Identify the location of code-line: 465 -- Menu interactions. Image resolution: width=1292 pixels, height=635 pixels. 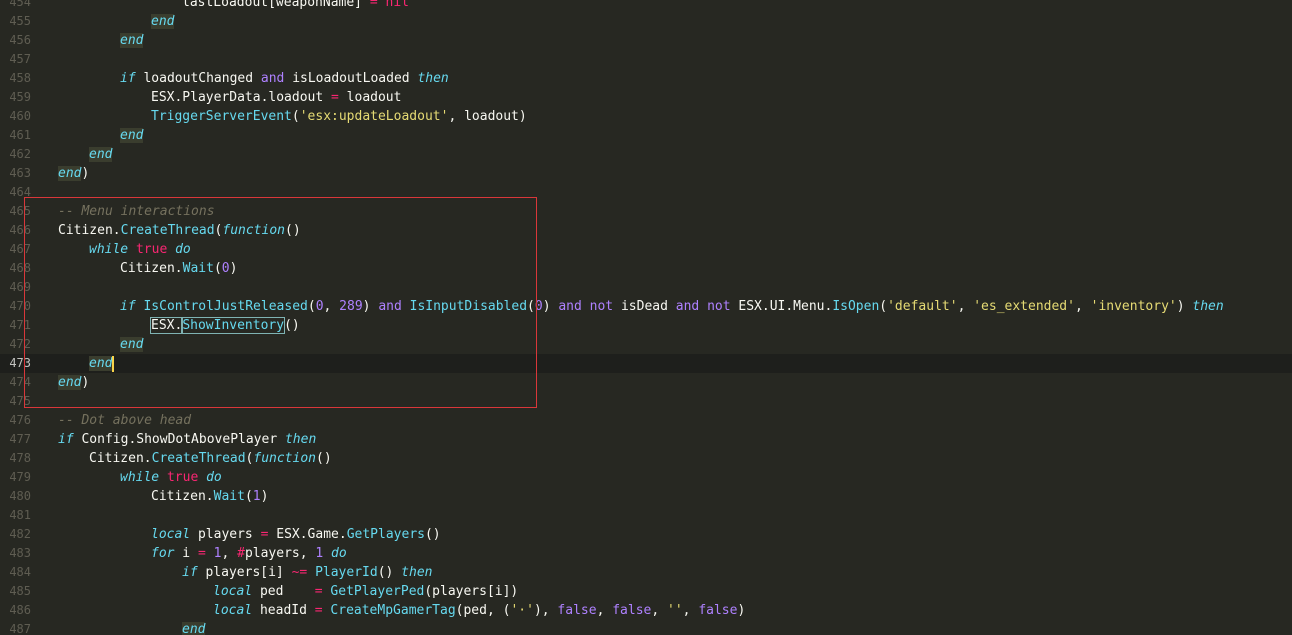
(646, 211).